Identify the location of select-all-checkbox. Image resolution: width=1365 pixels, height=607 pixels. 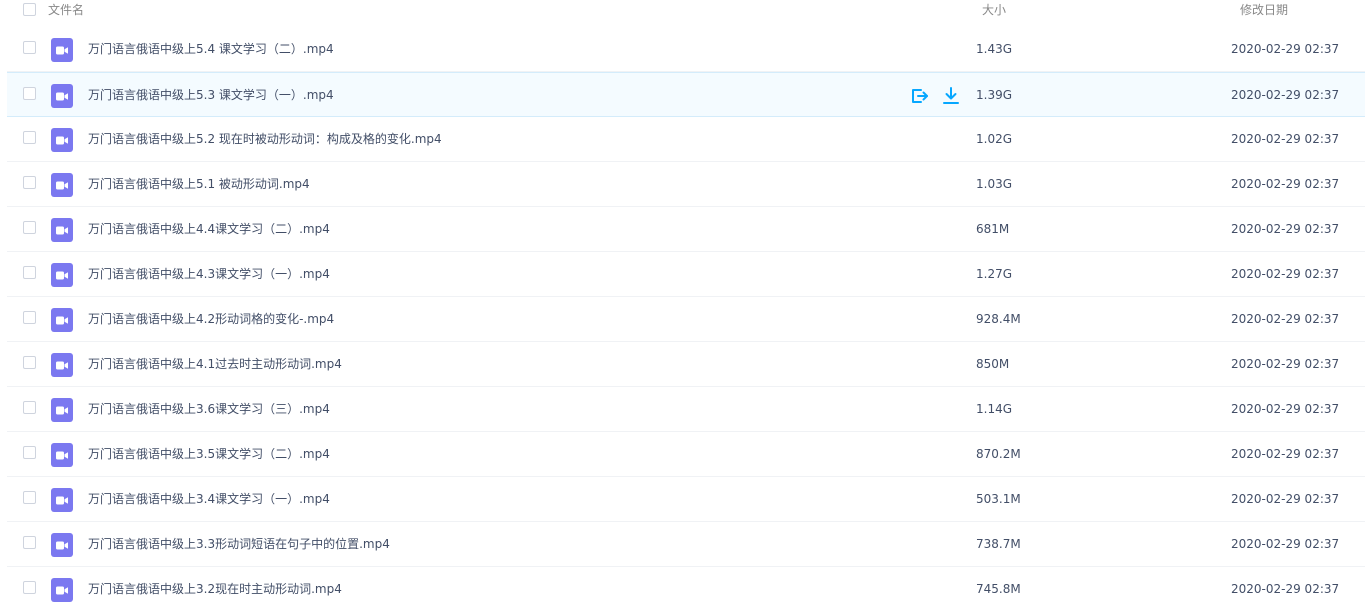
(29, 9).